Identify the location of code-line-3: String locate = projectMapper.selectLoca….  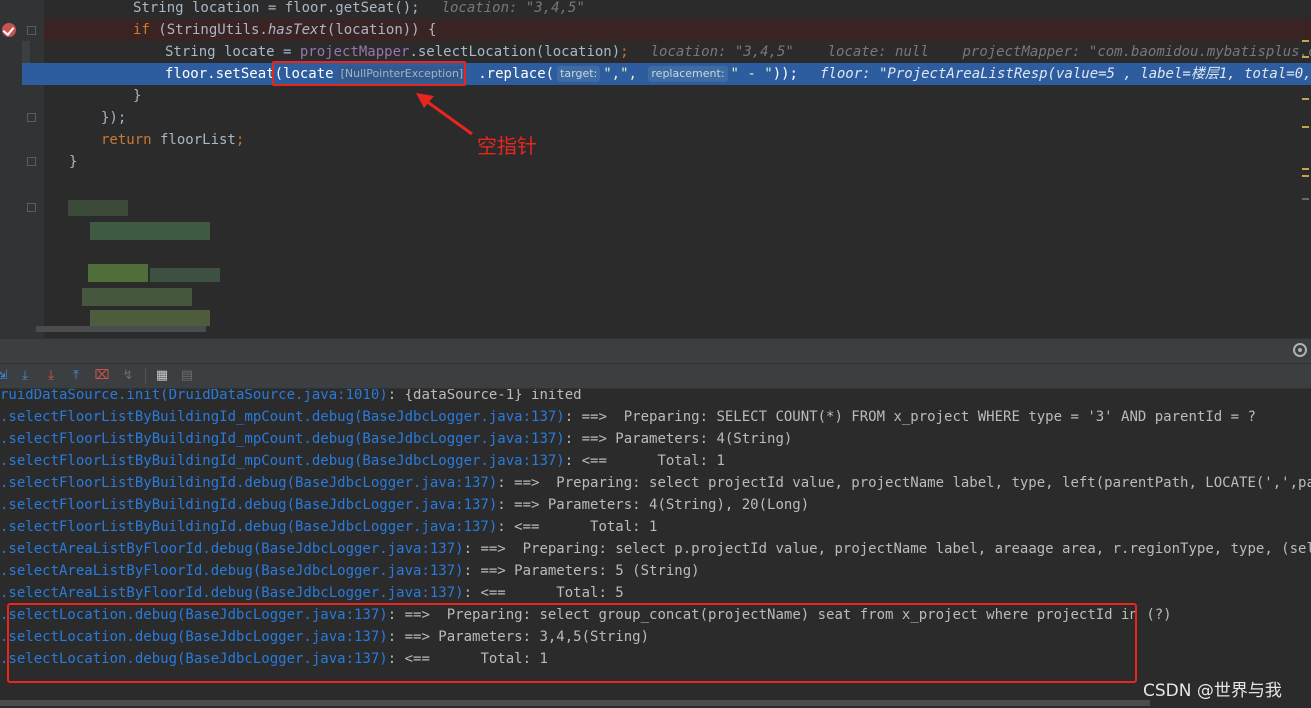
(738, 52).